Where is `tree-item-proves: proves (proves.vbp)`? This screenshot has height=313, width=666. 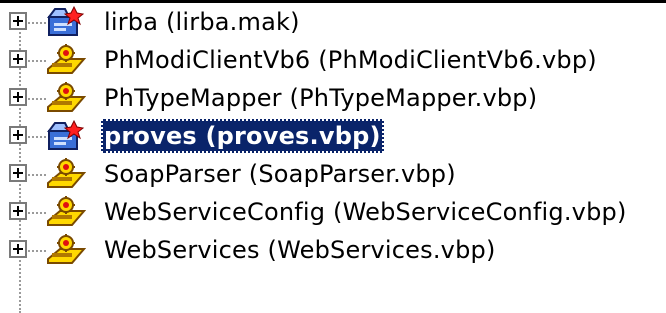 tree-item-proves: proves (proves.vbp) is located at coordinates (333, 136).